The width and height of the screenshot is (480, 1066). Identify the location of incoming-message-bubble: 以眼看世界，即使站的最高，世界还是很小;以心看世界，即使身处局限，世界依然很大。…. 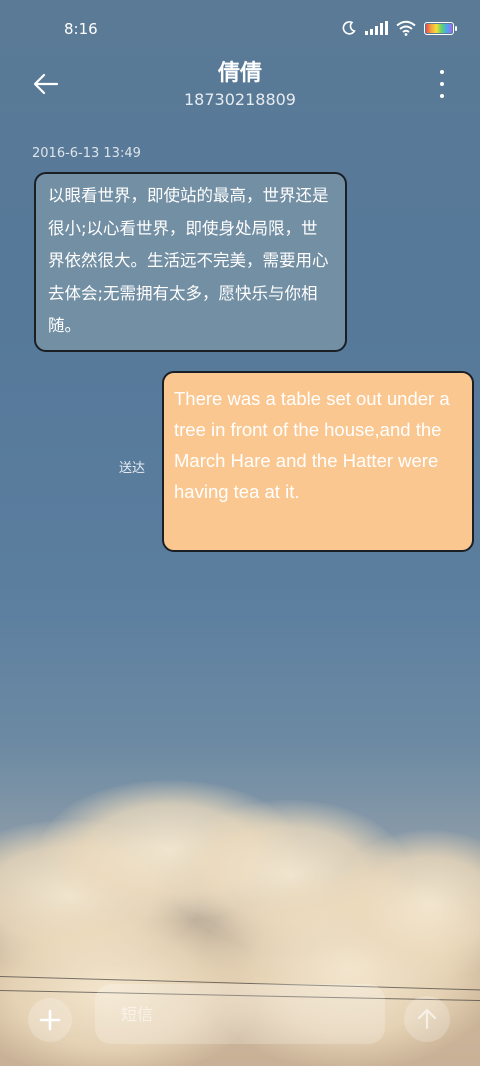
(190, 262).